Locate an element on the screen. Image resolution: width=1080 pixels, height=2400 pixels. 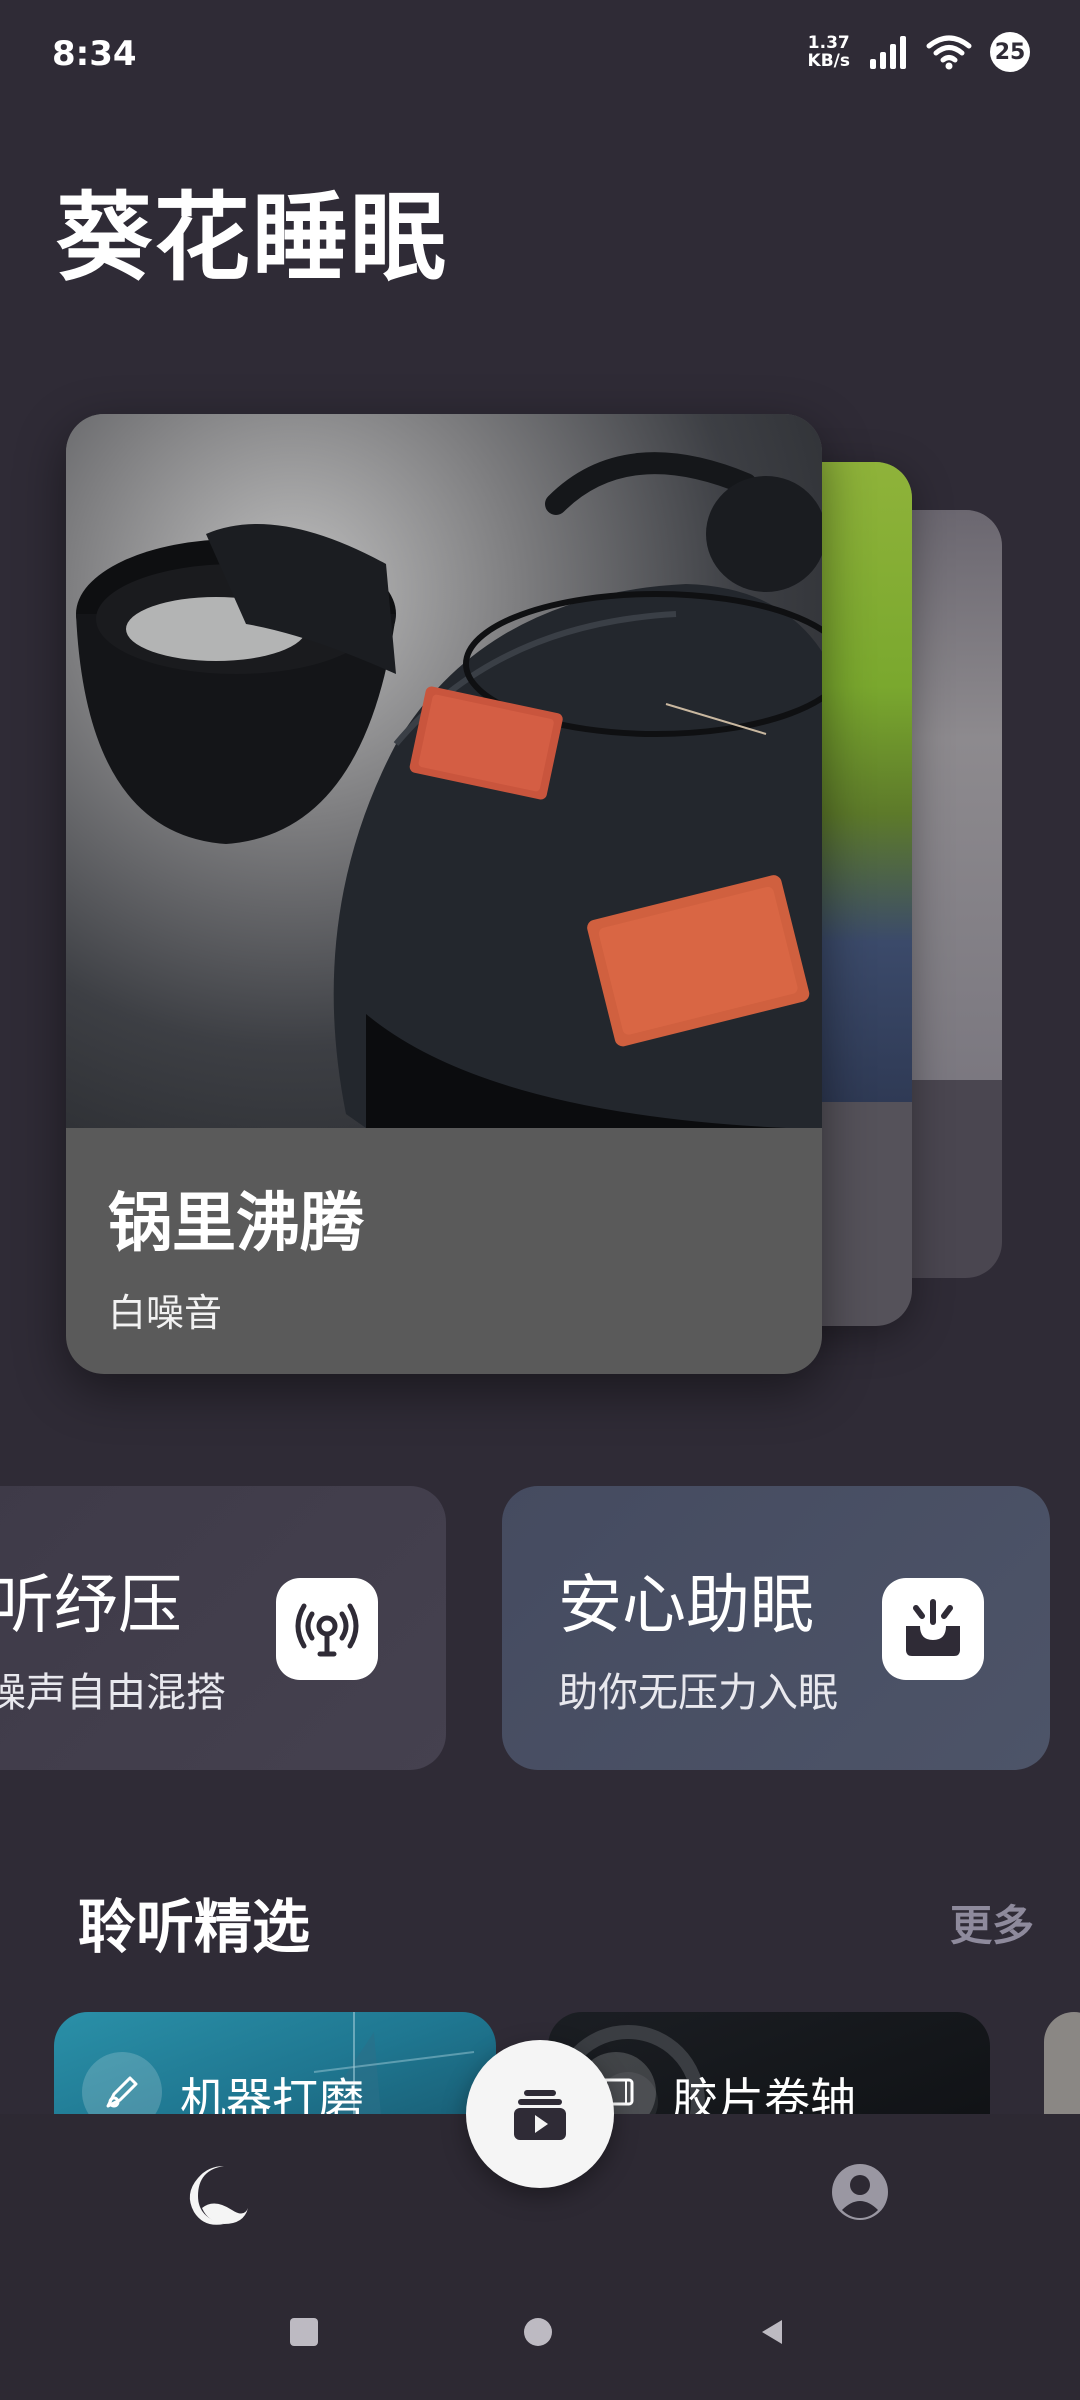
feature-subtitle: 白噪声自由混搭 is located at coordinates (113, 1693).